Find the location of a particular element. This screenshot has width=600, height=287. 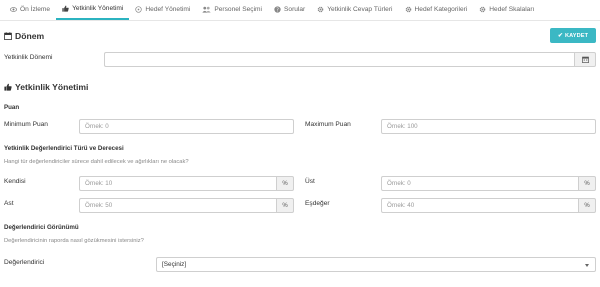

kendisi-input: Örnek: 10 is located at coordinates (177, 183).